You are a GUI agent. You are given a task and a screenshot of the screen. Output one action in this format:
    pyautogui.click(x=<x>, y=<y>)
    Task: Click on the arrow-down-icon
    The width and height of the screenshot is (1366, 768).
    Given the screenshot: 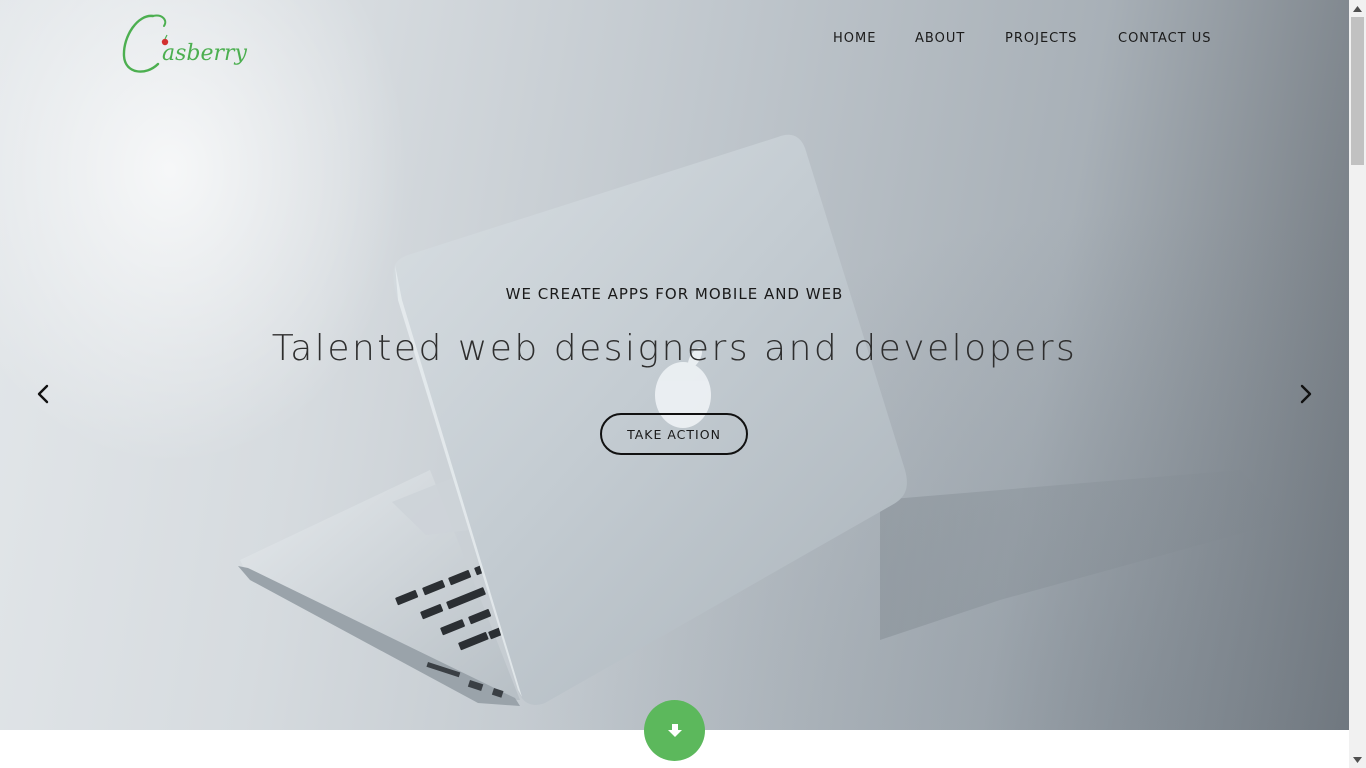 What is the action you would take?
    pyautogui.click(x=674, y=730)
    